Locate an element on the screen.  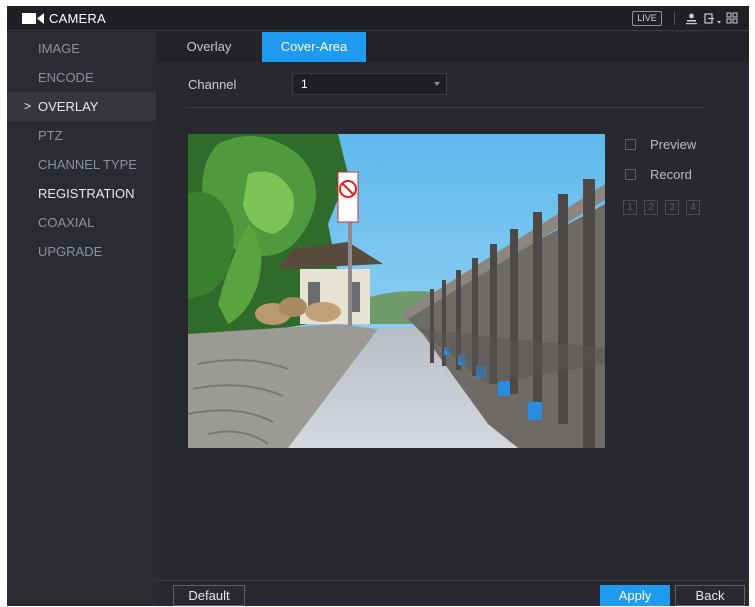
back-button: Back is located at coordinates (710, 595).